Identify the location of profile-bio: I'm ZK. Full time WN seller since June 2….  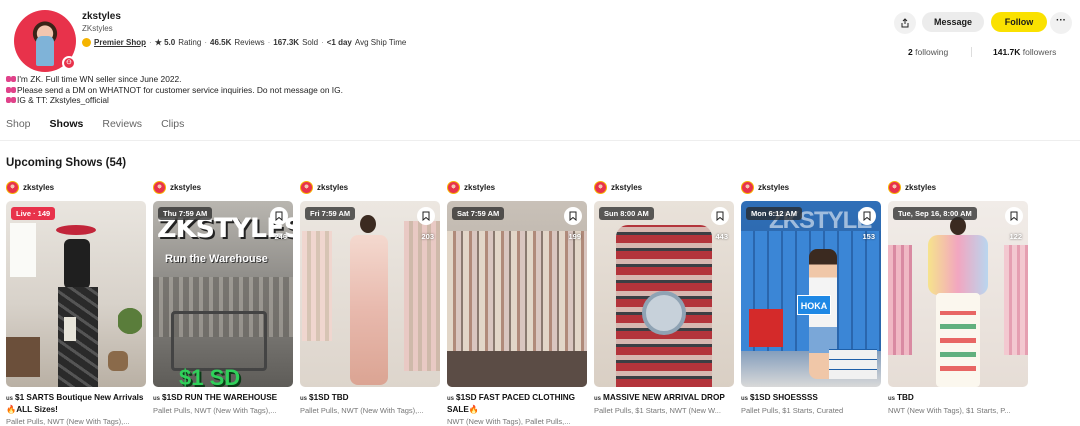
(174, 90).